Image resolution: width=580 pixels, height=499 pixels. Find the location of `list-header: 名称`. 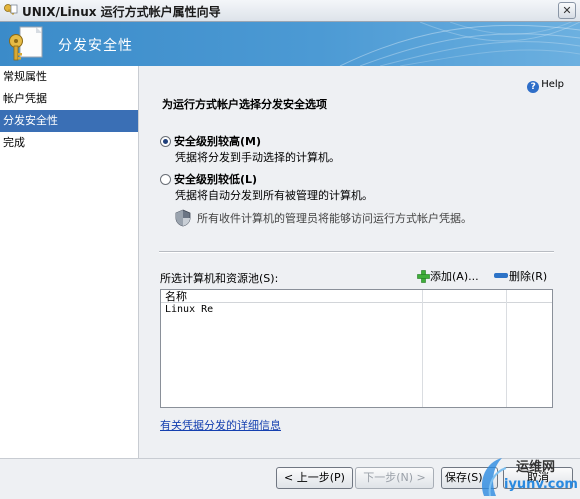

list-header: 名称 is located at coordinates (356, 296).